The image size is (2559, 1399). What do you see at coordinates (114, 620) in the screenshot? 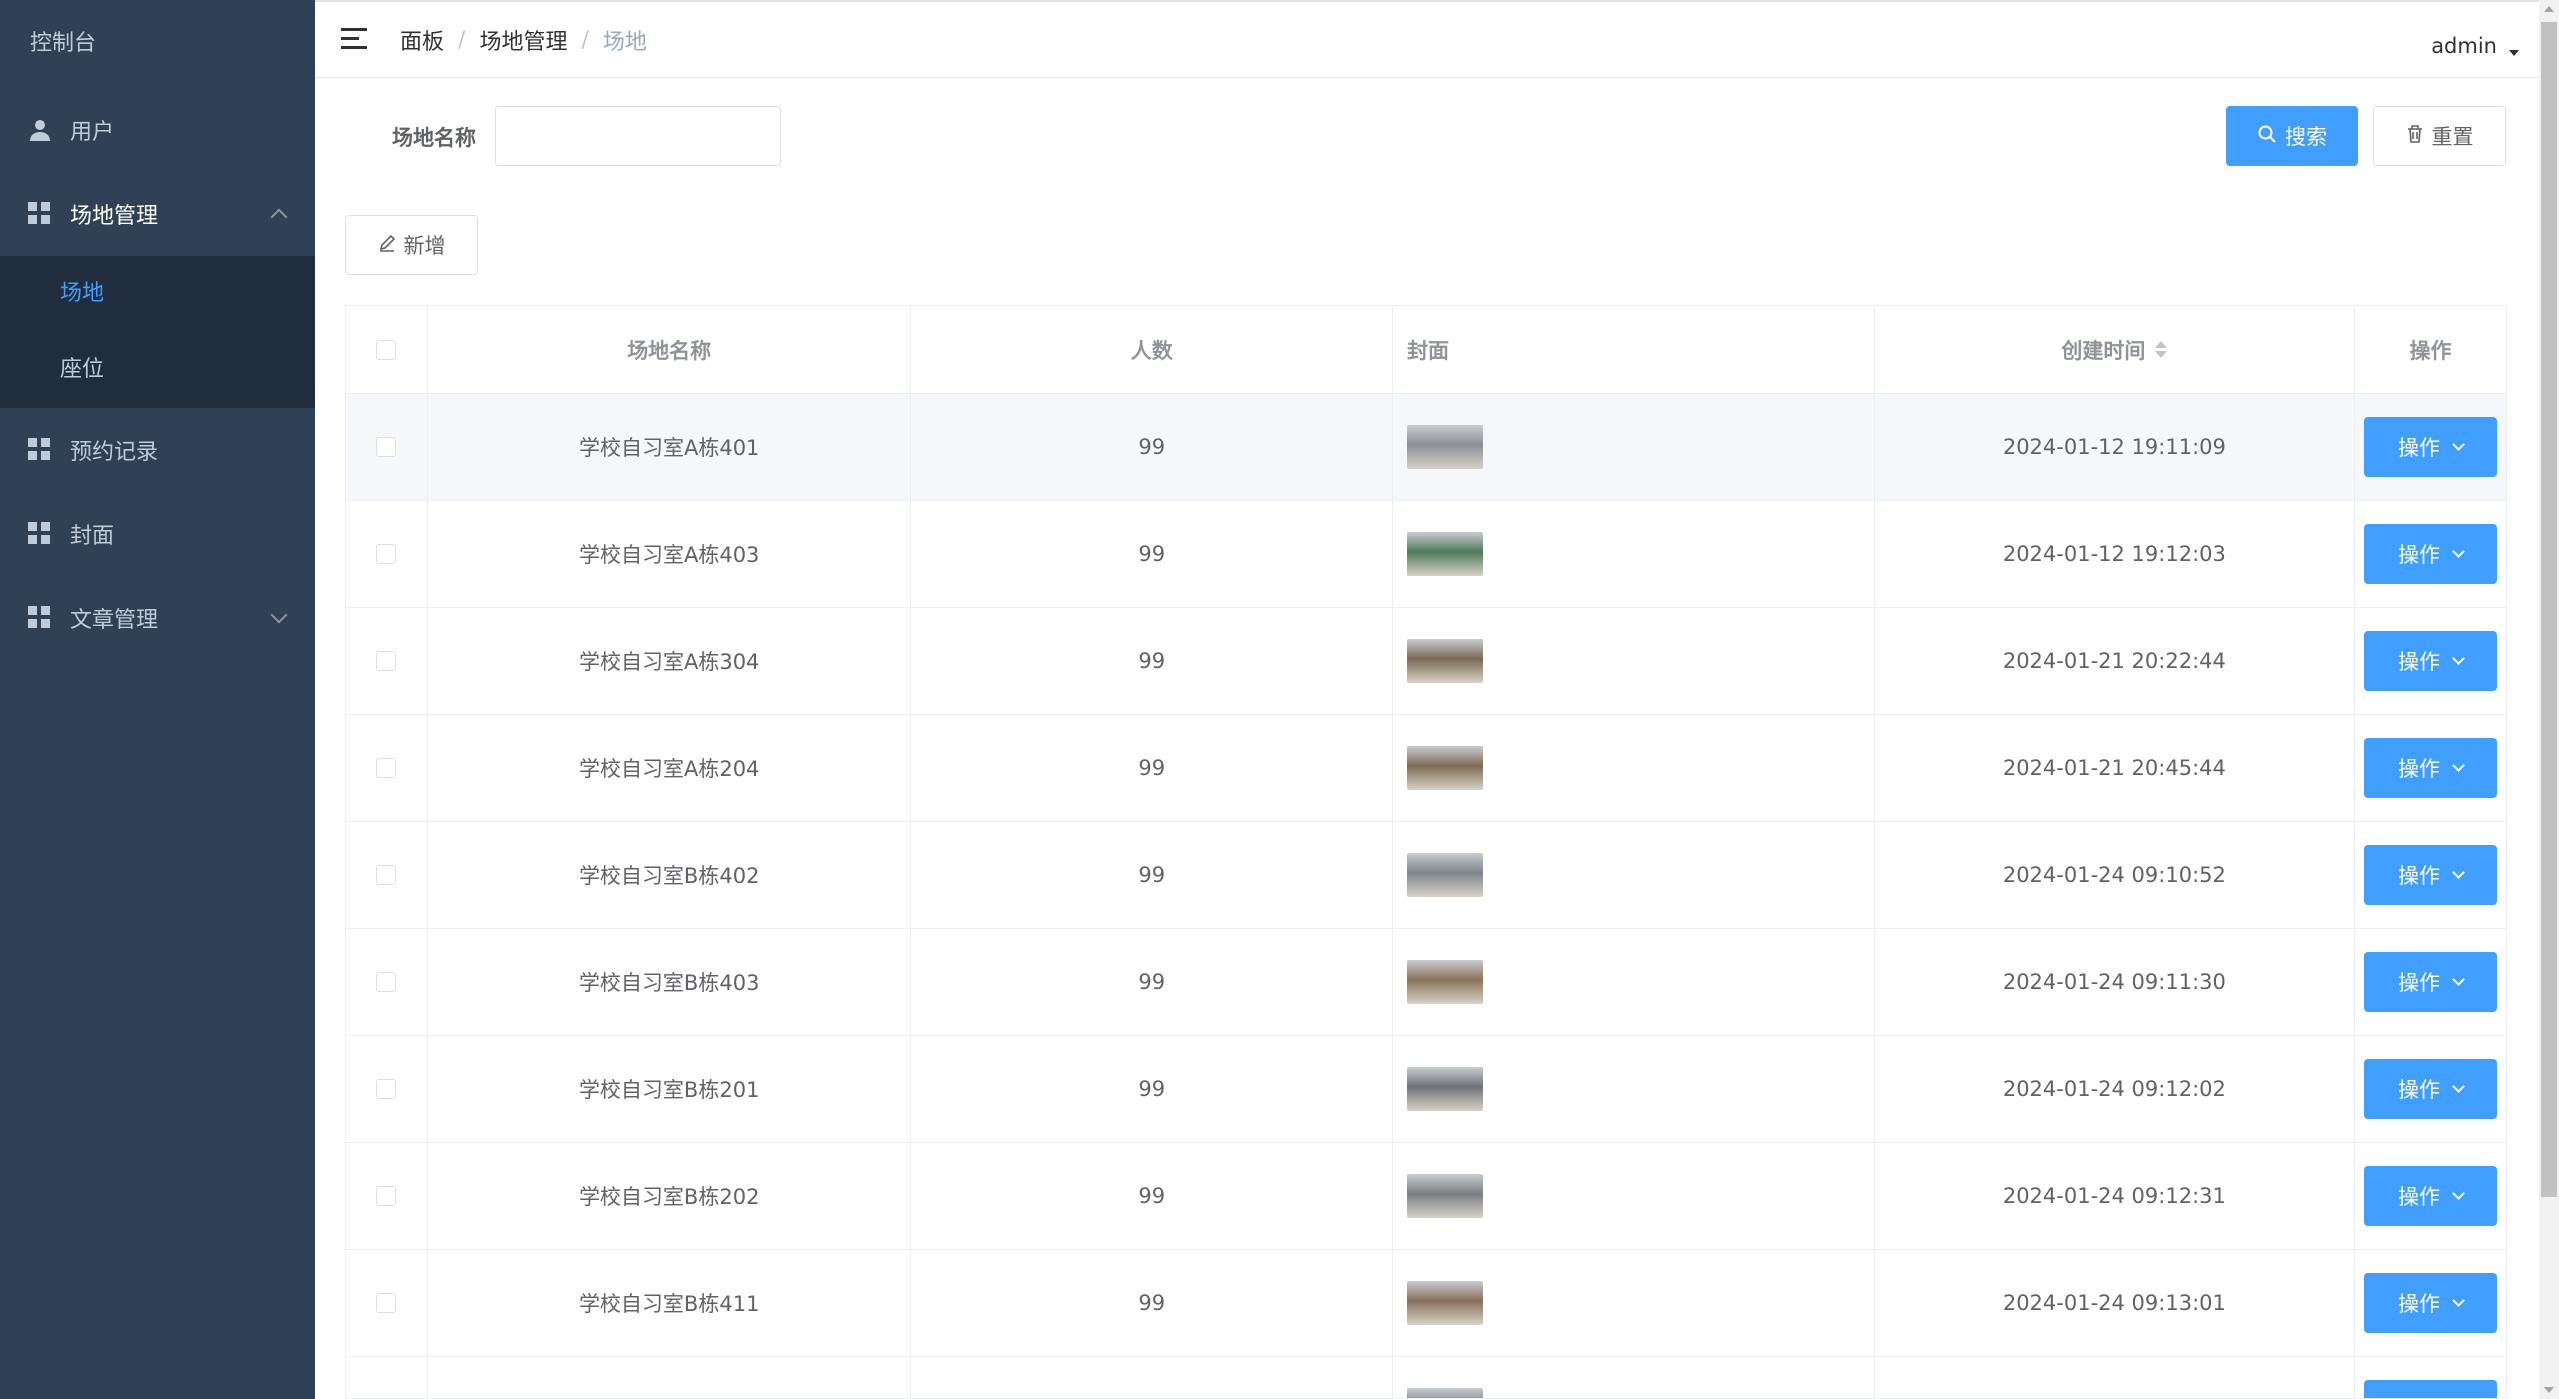
I see `sidebar-item-label: 文章管理` at bounding box center [114, 620].